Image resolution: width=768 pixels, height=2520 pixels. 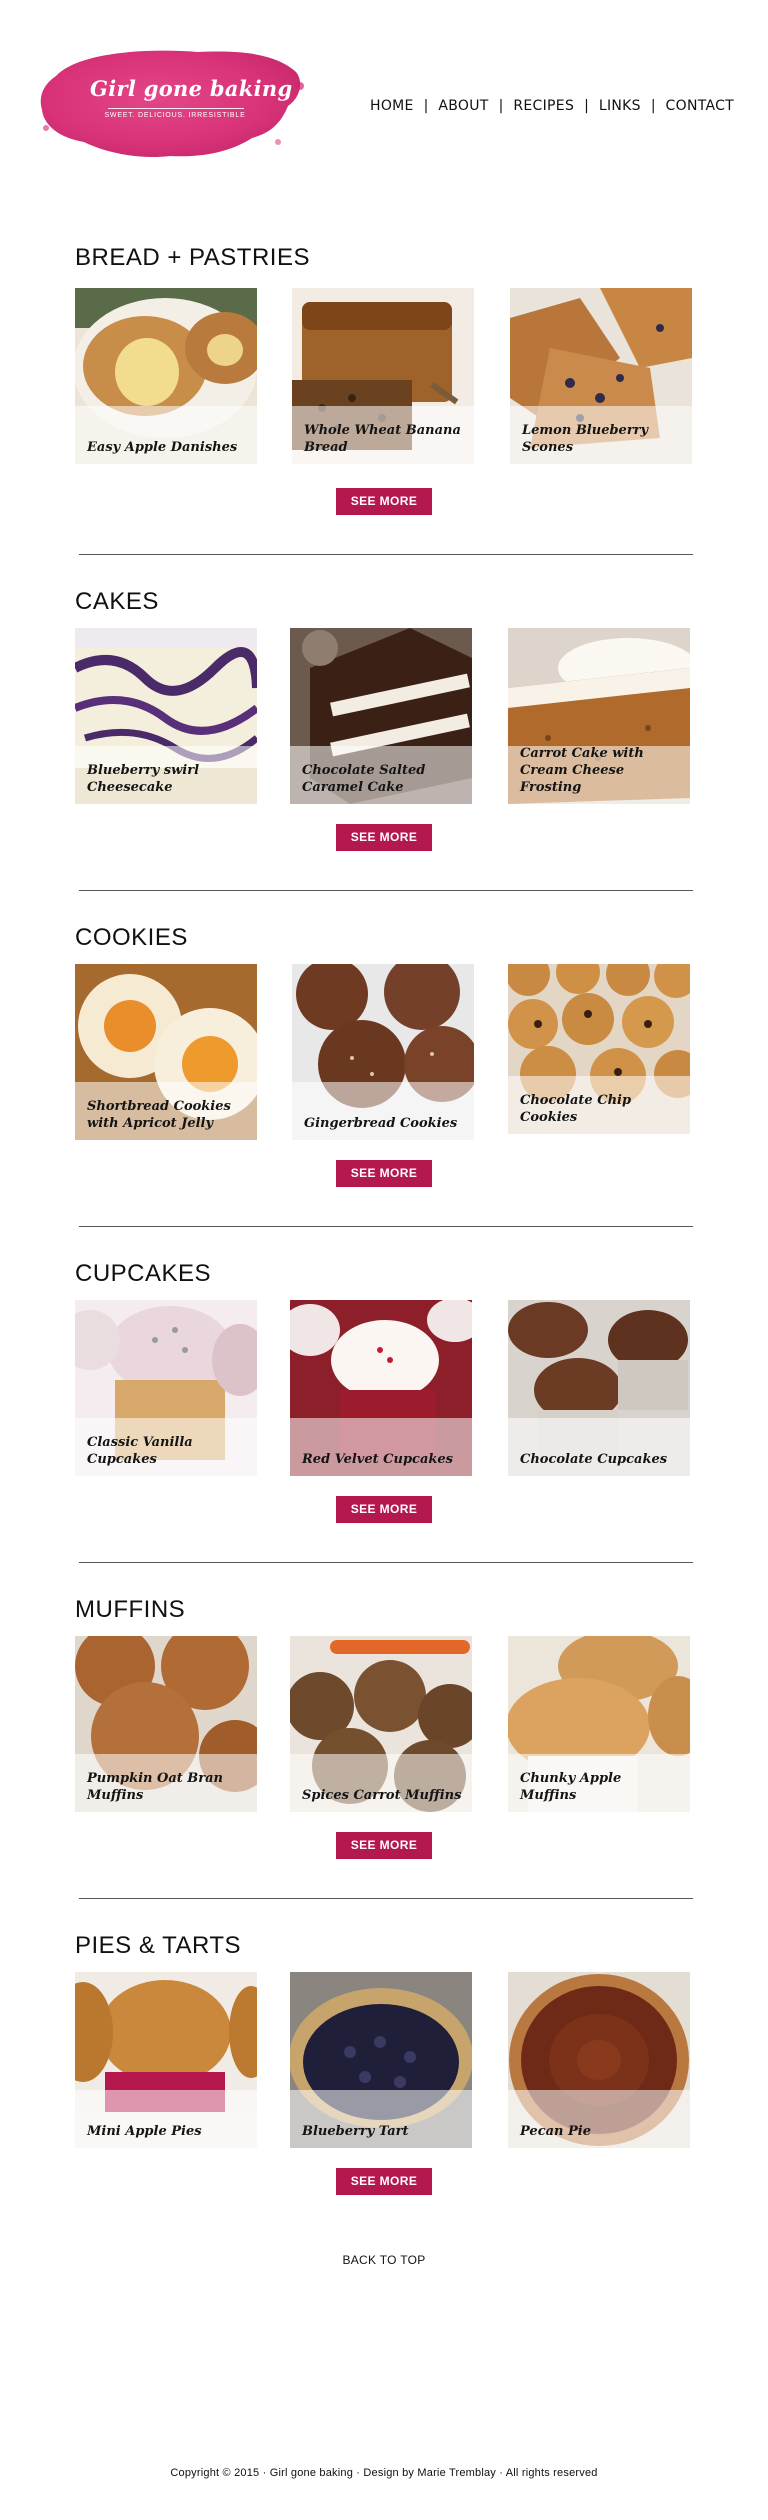 I want to click on logo-tagline: SWEET. DELICIOUS. IRRESISTIBLE, so click(x=175, y=115).